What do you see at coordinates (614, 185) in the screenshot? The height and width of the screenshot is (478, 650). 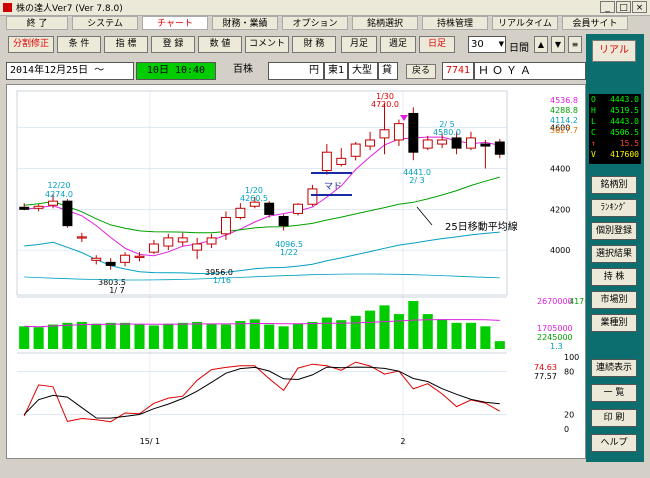 I see `by-stock-button: 銘柄別` at bounding box center [614, 185].